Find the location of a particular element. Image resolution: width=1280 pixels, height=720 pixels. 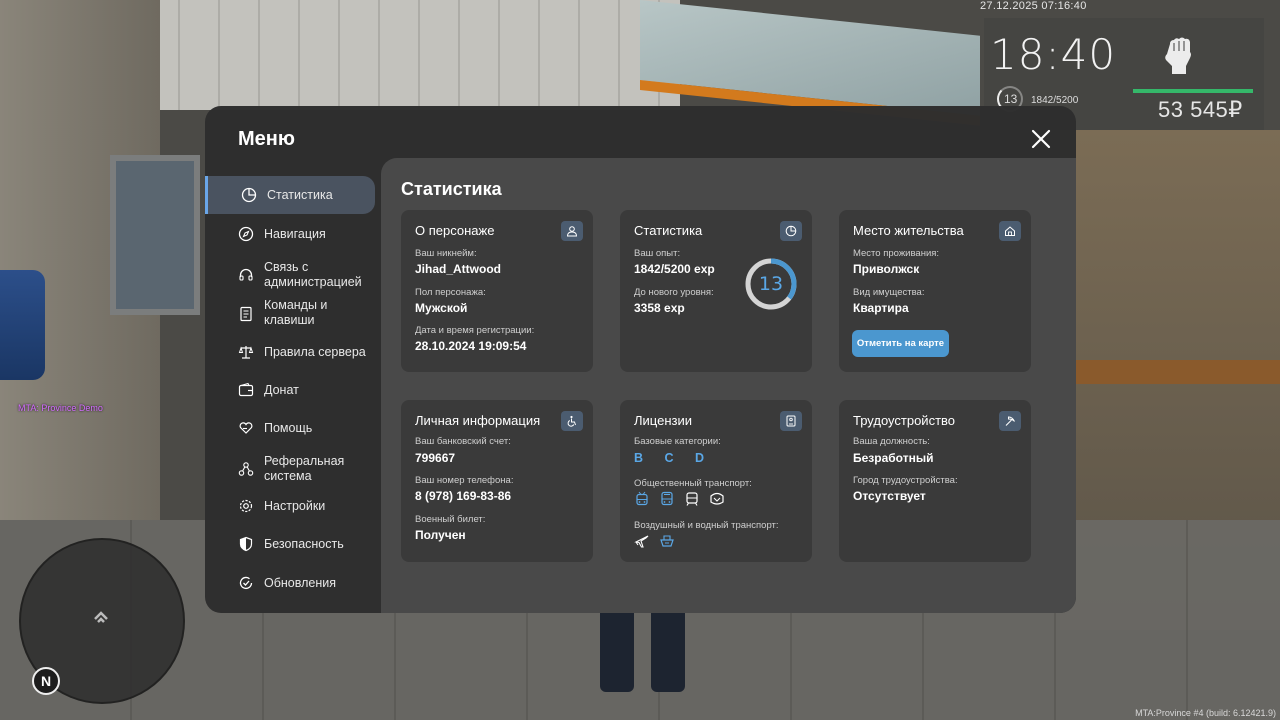

player-arrow-icon is located at coordinates (101, 617).